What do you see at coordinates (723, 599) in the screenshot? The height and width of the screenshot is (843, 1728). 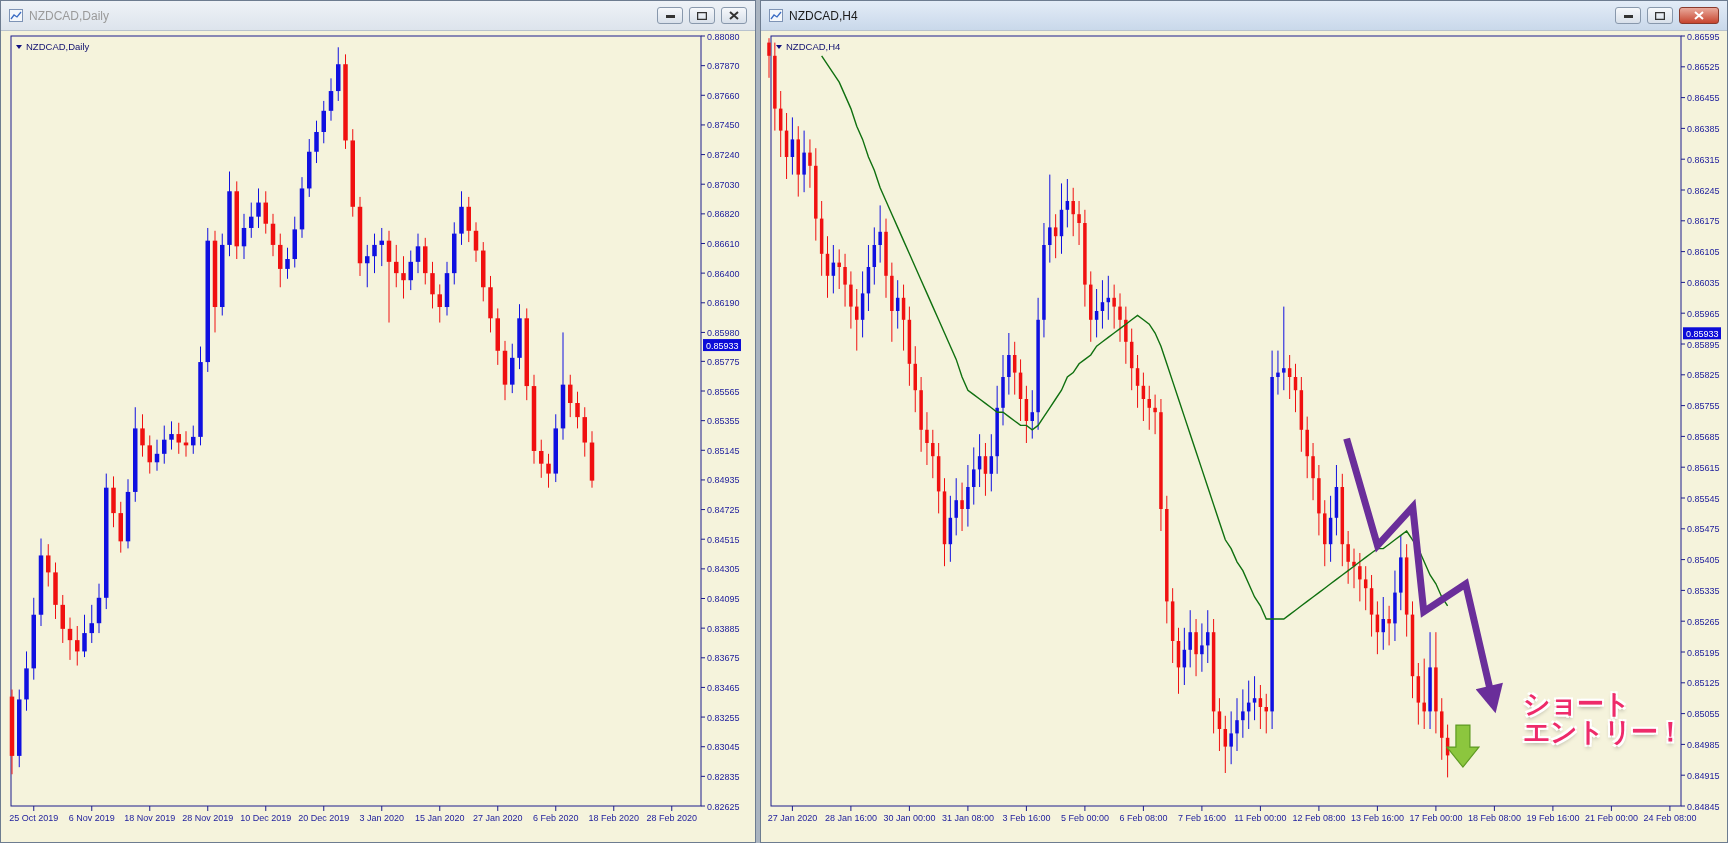 I see `price-axis-label: 0.84095` at bounding box center [723, 599].